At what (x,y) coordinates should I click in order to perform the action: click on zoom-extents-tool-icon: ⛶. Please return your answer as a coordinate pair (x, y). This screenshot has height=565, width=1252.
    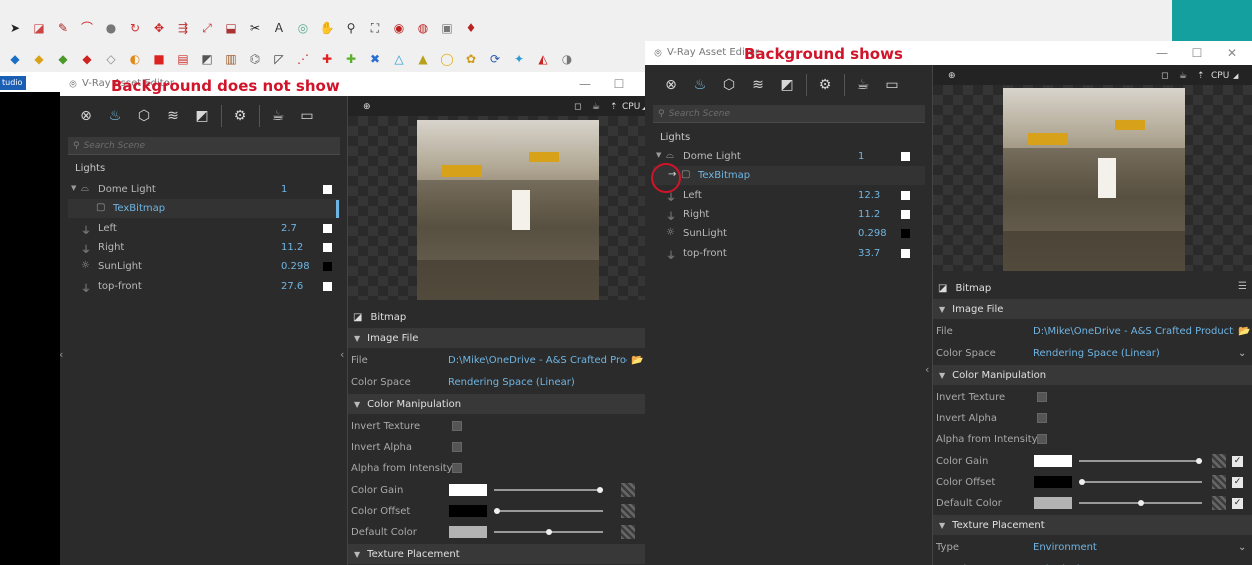
    Looking at the image, I should click on (375, 28).